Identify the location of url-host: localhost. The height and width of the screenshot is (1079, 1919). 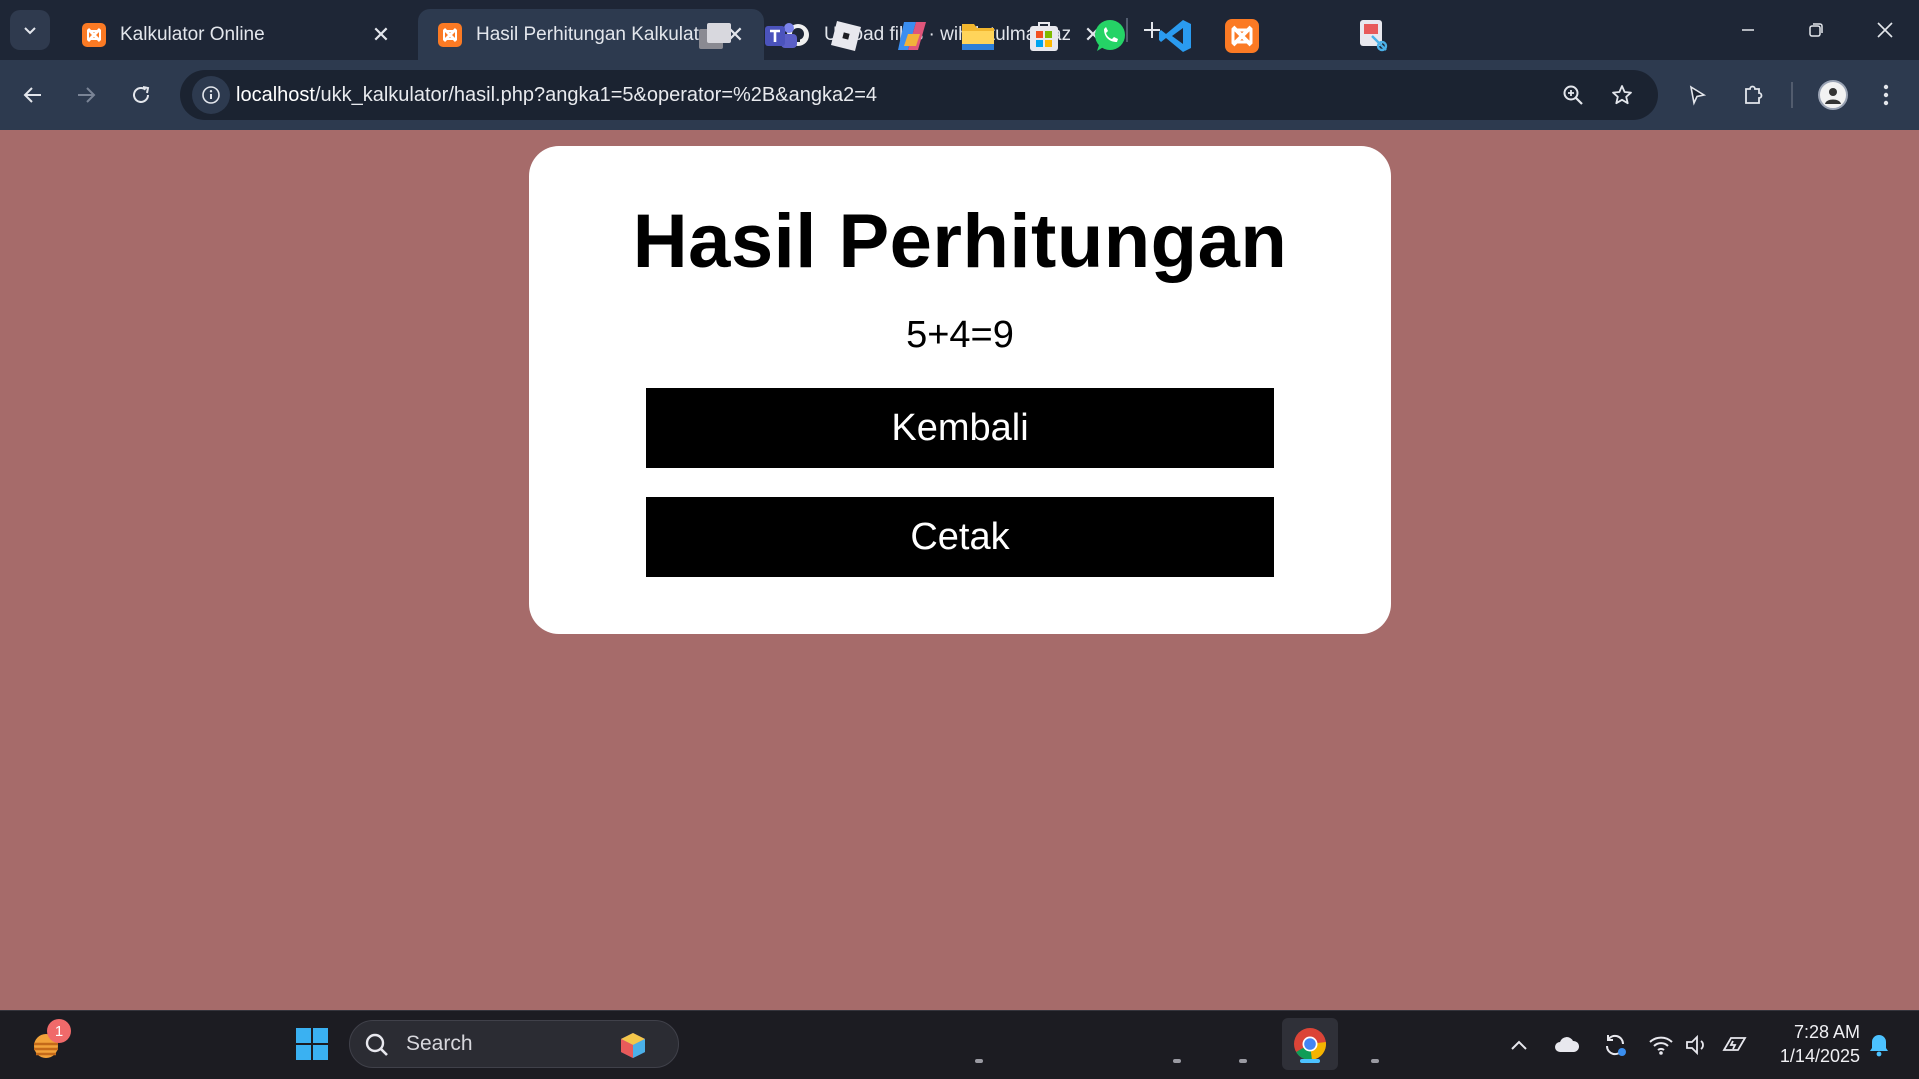
(275, 95).